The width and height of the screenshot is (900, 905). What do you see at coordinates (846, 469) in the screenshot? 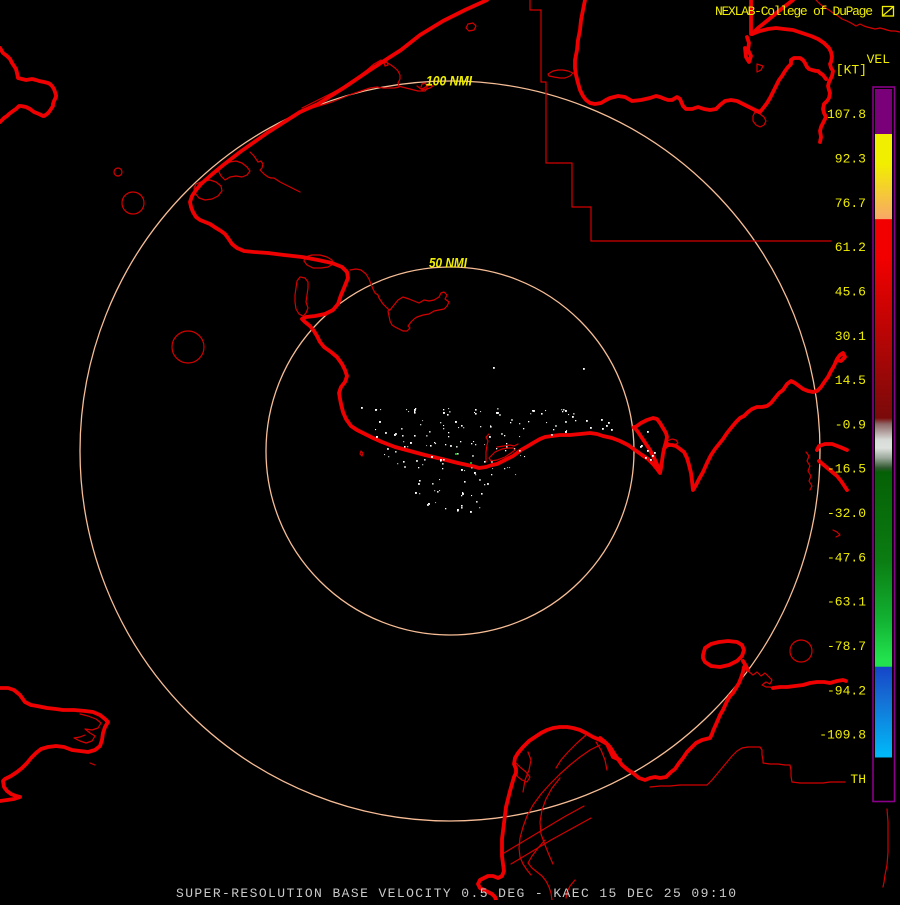
I see `svg-text: -16.5` at bounding box center [846, 469].